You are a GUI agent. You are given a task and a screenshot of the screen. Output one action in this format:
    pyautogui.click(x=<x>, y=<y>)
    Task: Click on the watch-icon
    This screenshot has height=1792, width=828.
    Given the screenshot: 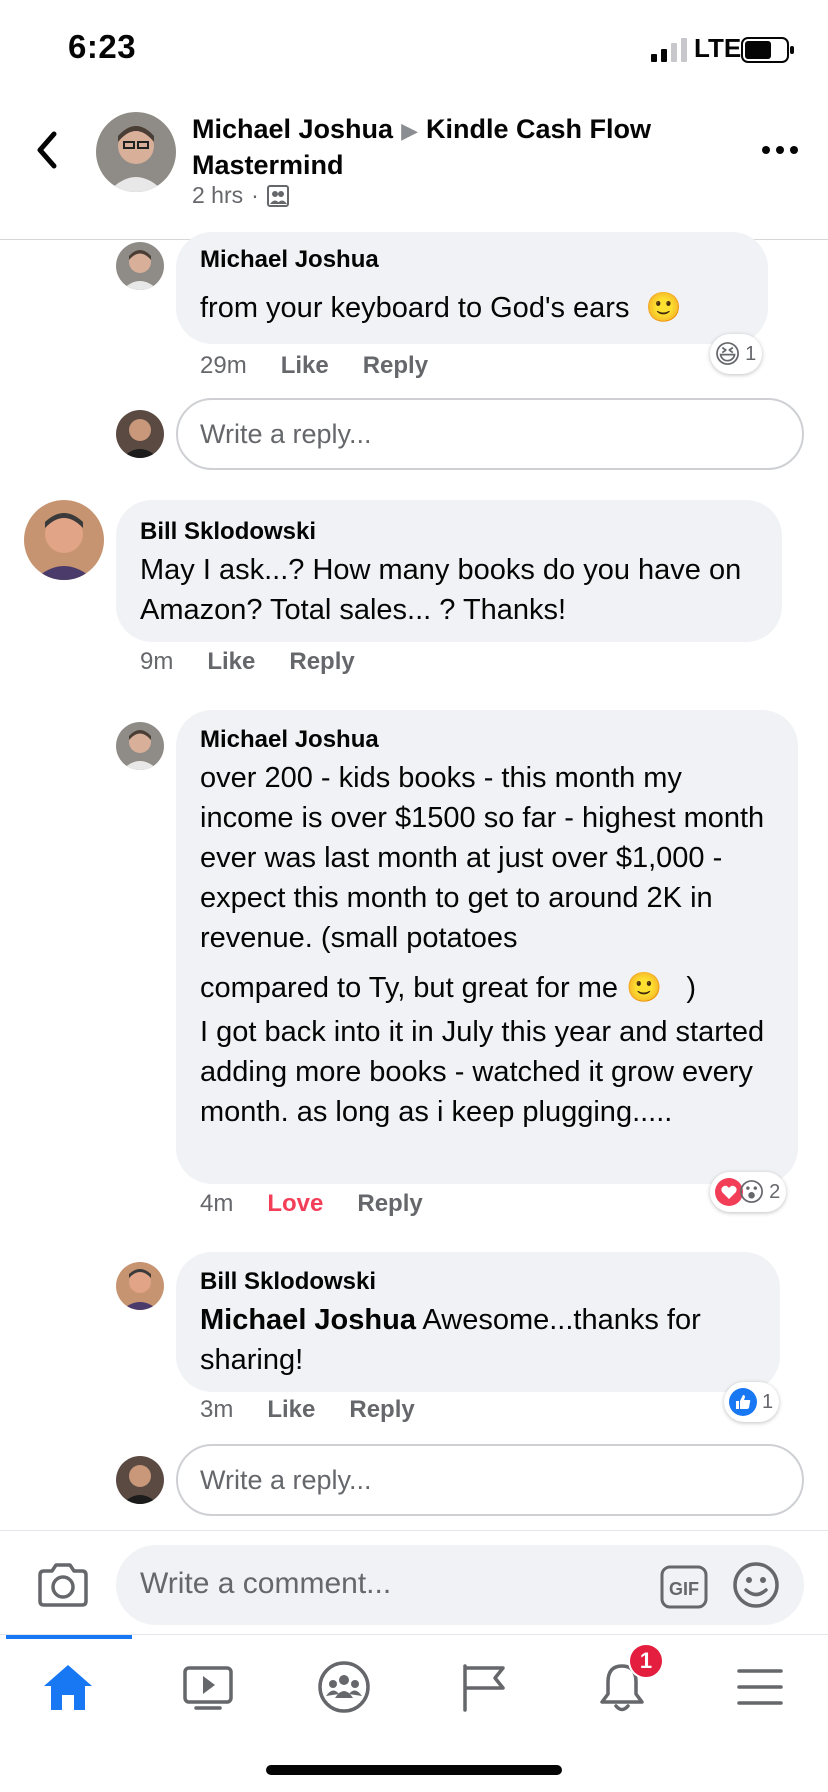 What is the action you would take?
    pyautogui.click(x=208, y=1688)
    